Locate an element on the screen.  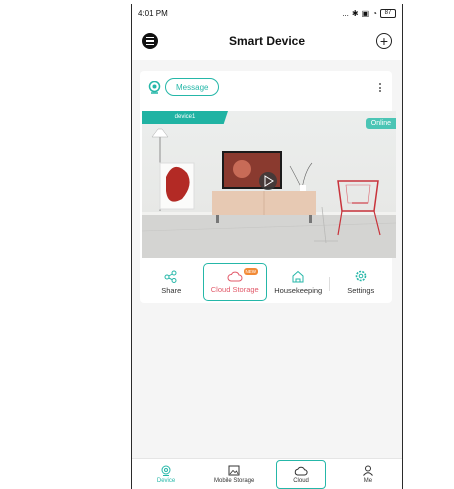
housekeeping-button: Housekeeping is located at coordinates (298, 282).